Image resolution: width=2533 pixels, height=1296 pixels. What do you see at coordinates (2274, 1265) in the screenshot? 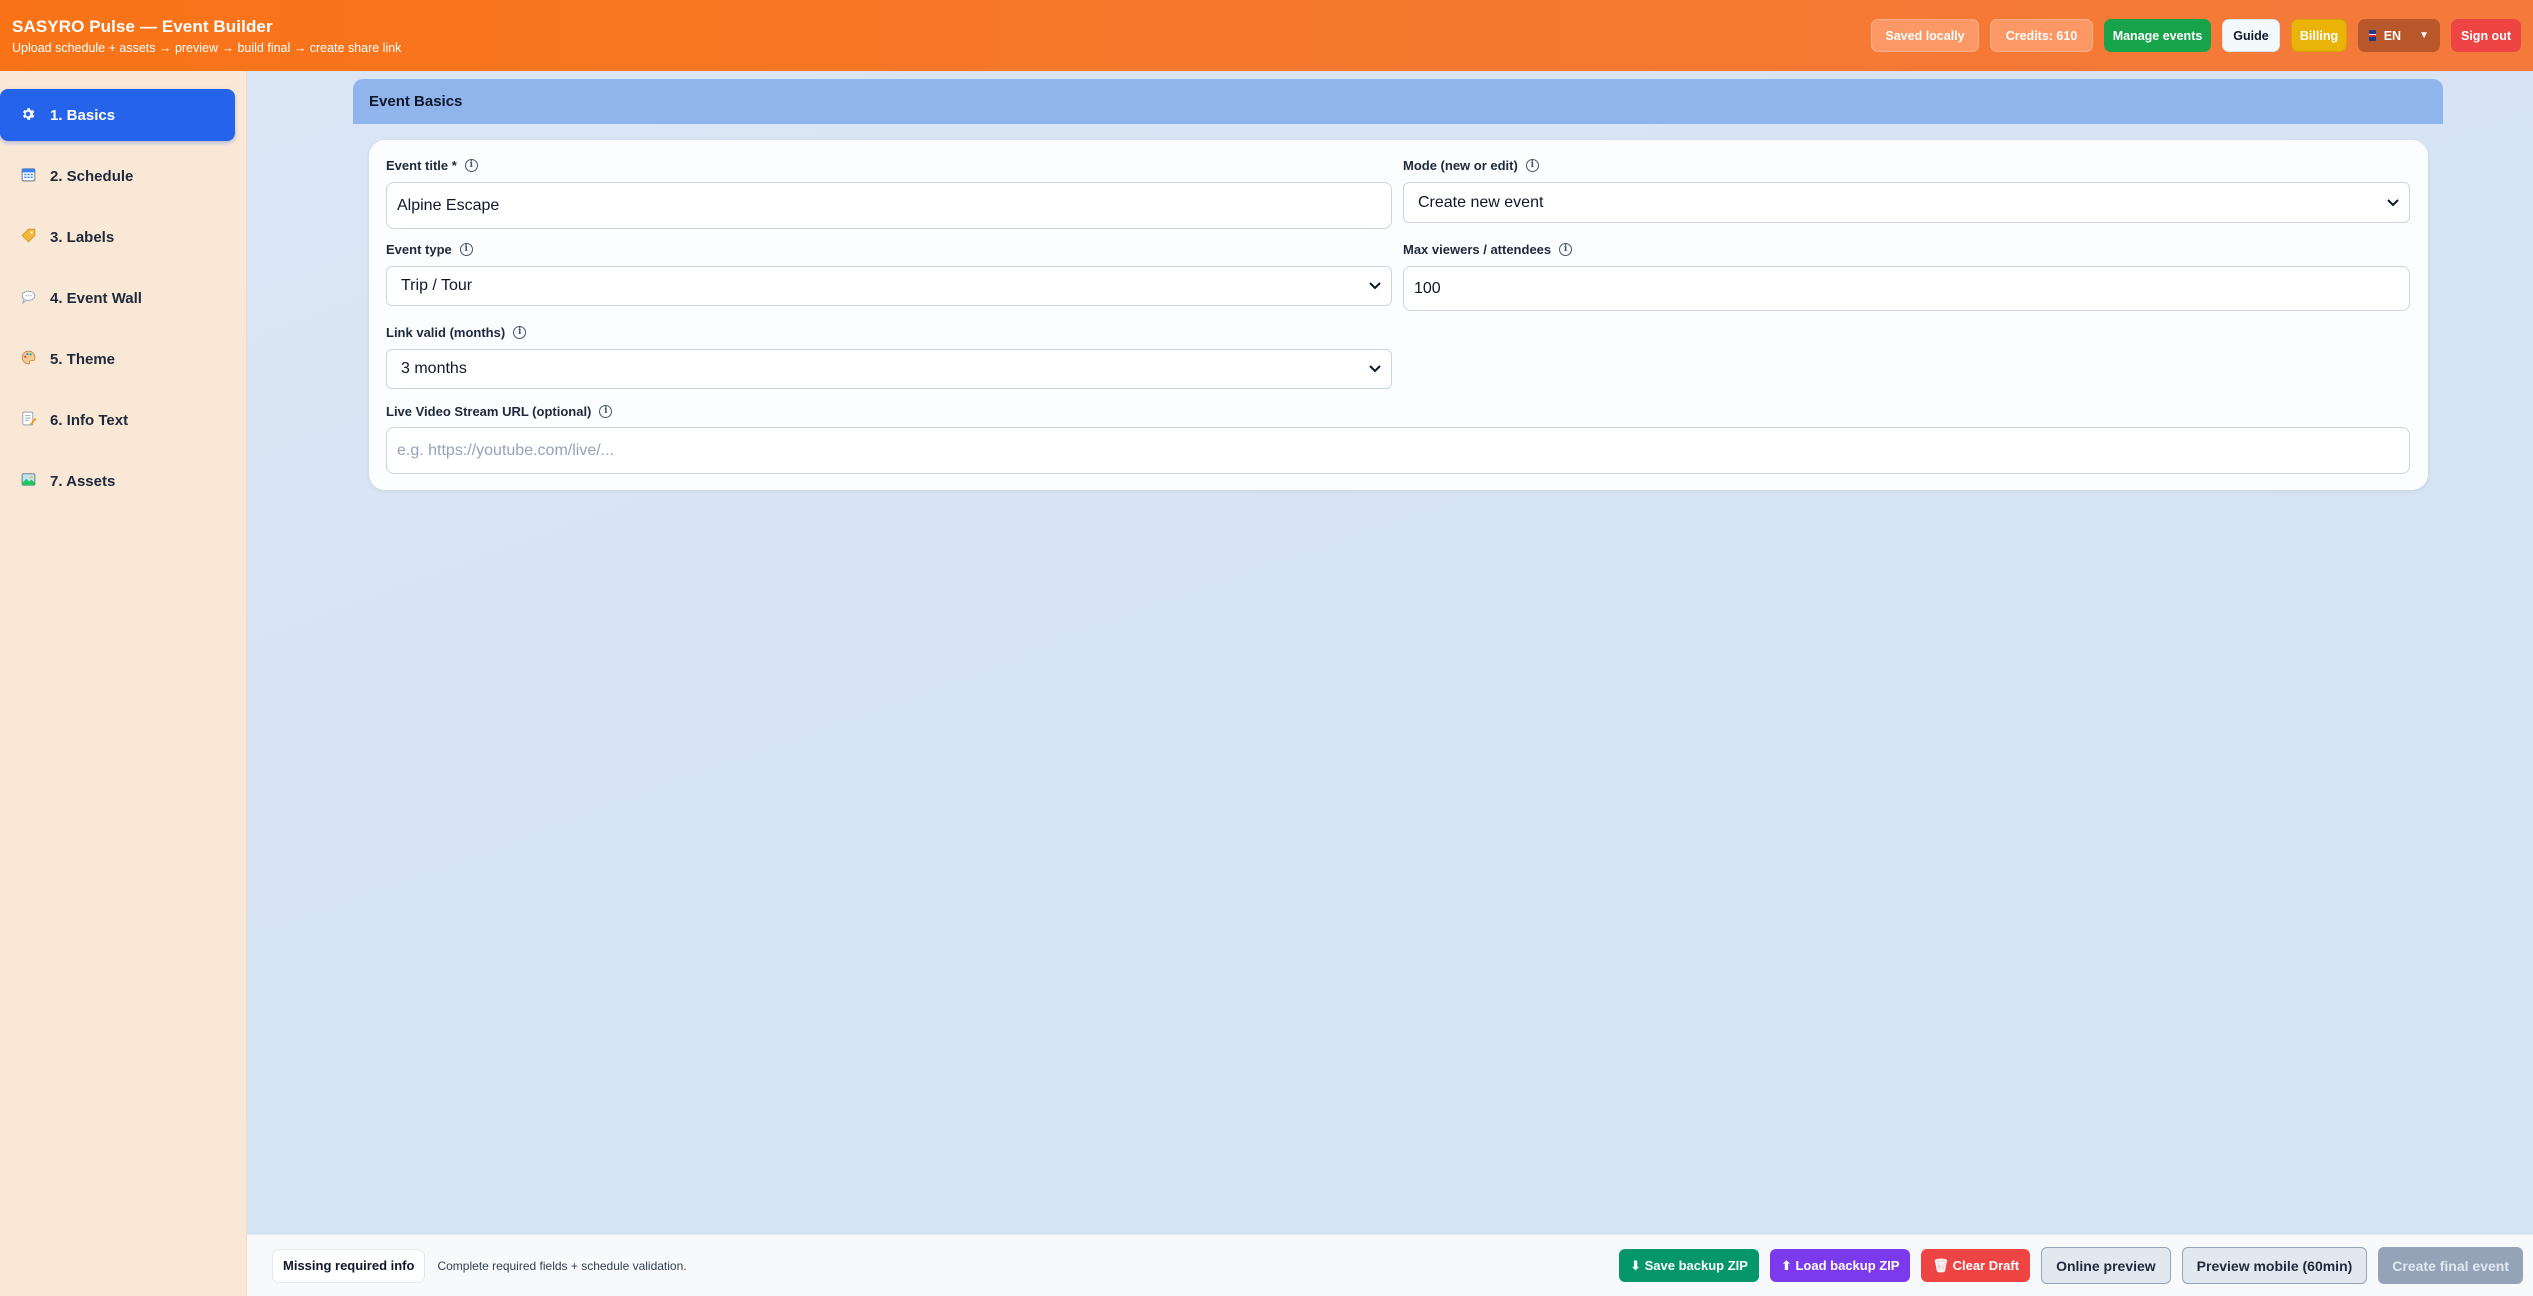
I see `preview-mobile-button: Preview mobile (60min)` at bounding box center [2274, 1265].